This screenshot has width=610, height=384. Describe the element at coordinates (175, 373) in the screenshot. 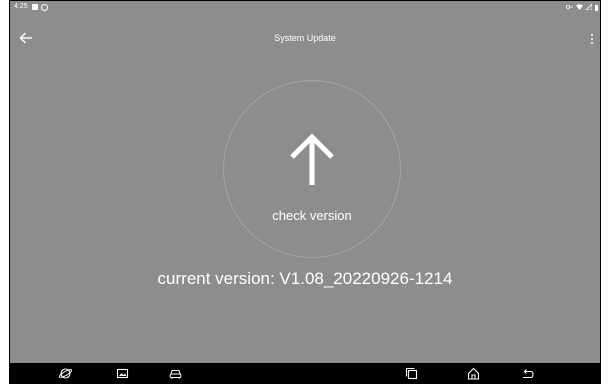

I see `car-icon` at that location.